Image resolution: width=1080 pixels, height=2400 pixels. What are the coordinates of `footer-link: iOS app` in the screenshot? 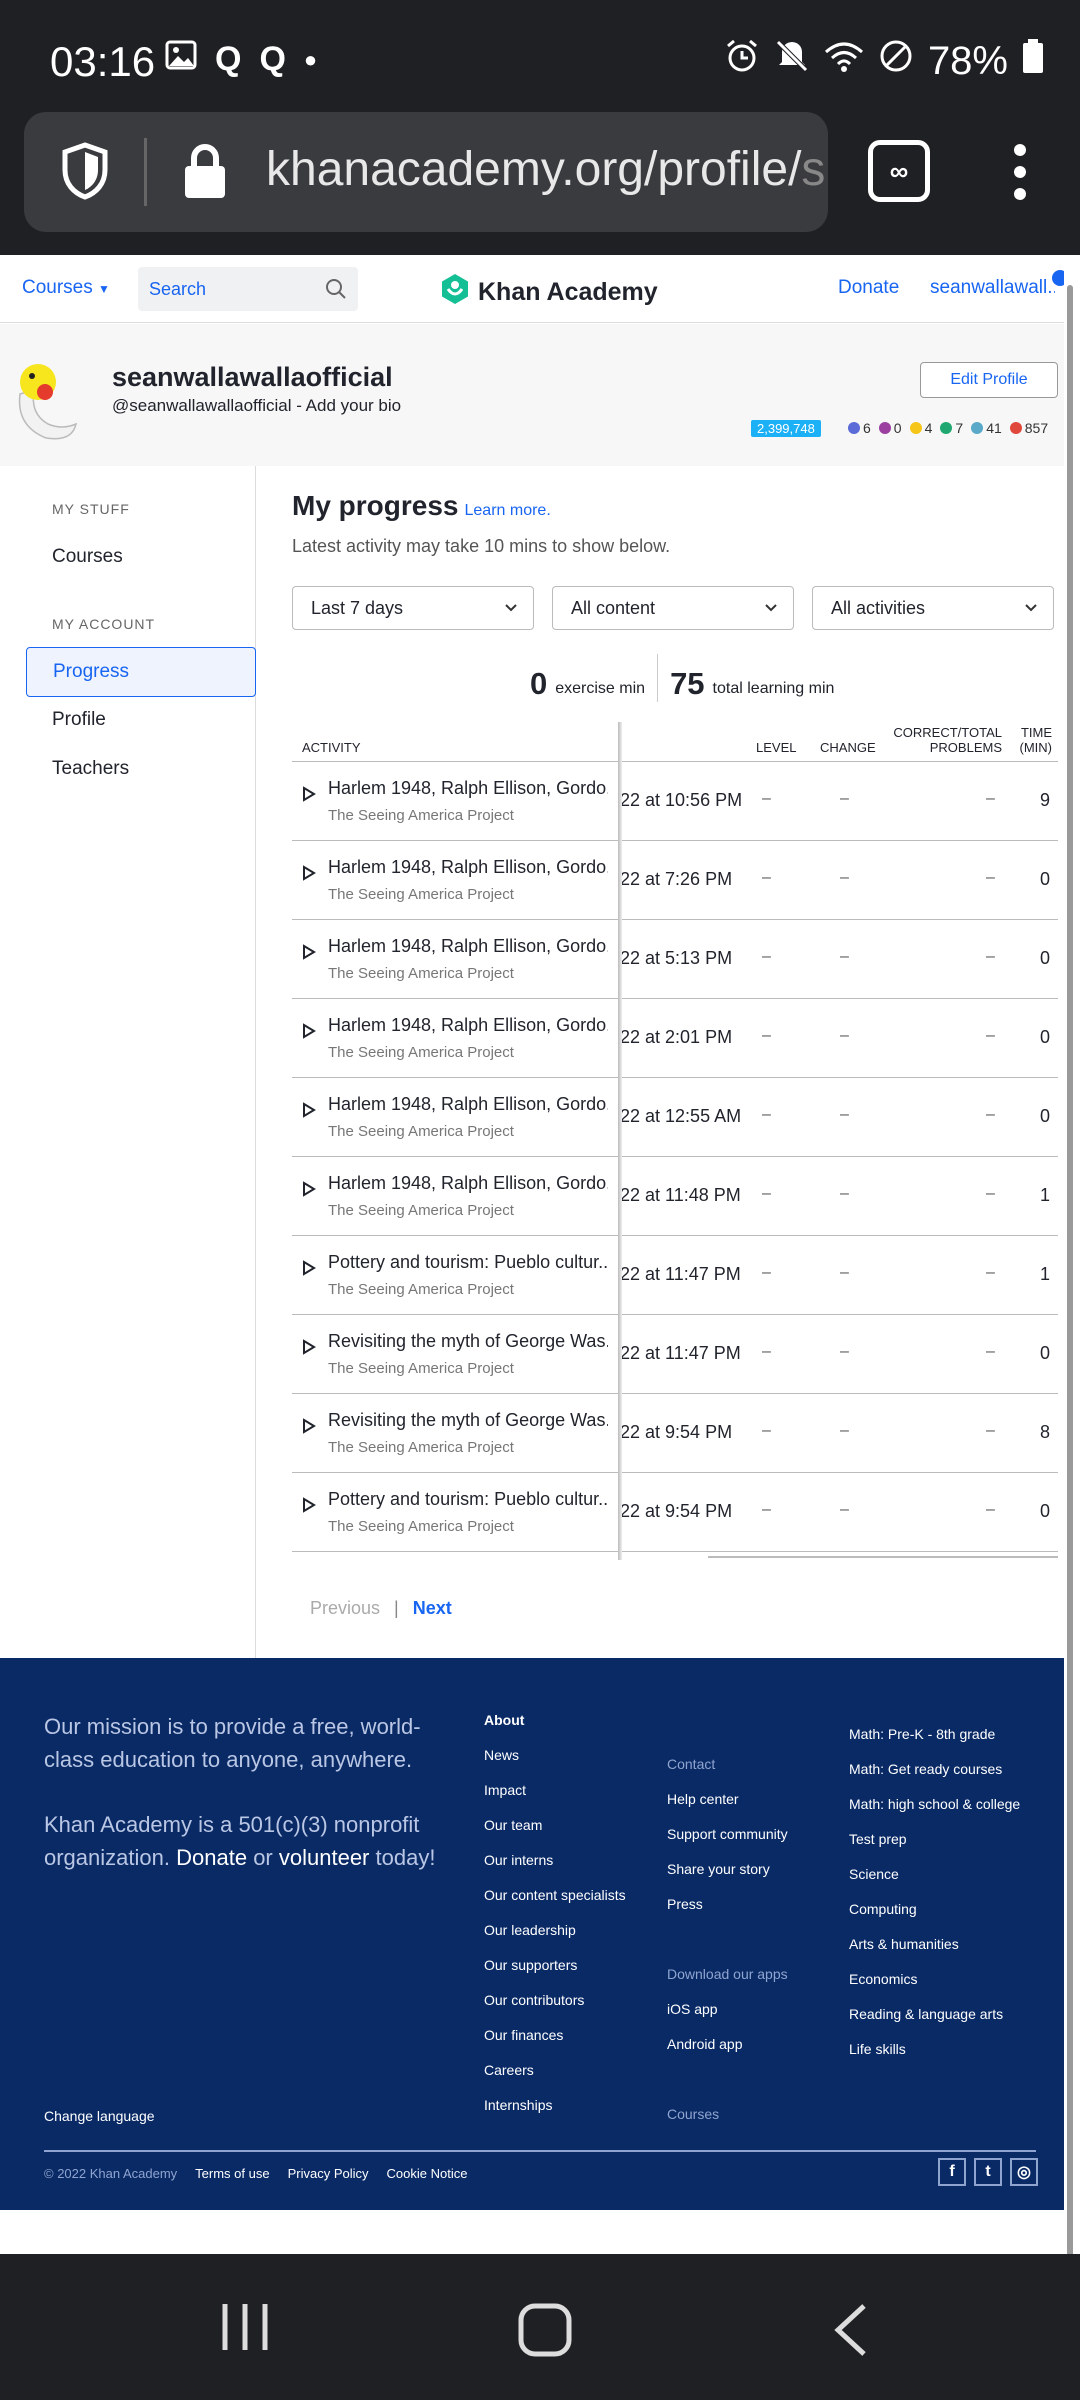 It's located at (727, 2018).